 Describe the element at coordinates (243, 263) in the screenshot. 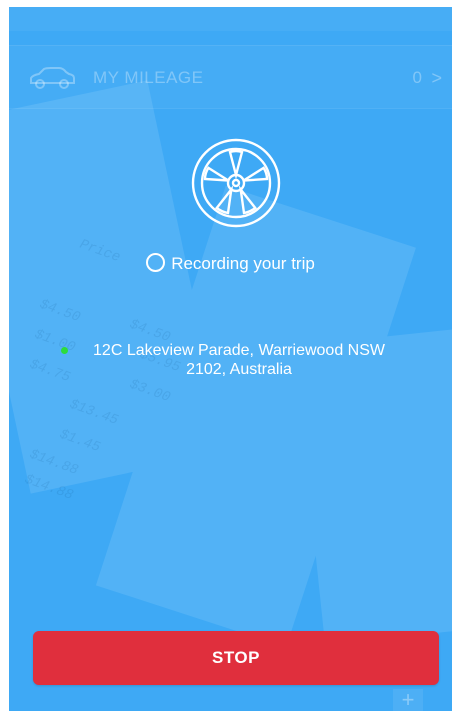

I see `recording-status-text: Recording your trip` at that location.